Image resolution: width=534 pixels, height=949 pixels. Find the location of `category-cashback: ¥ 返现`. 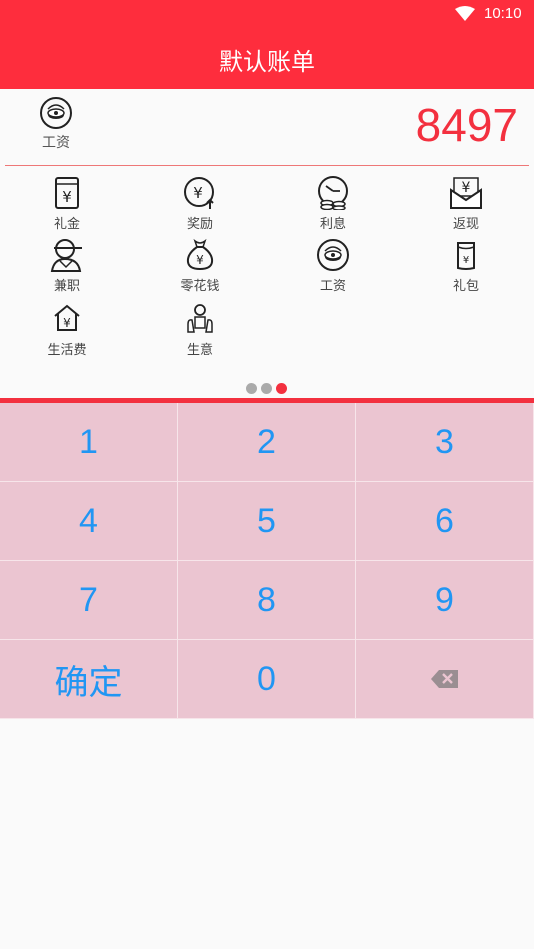

category-cashback: ¥ 返现 is located at coordinates (466, 204).